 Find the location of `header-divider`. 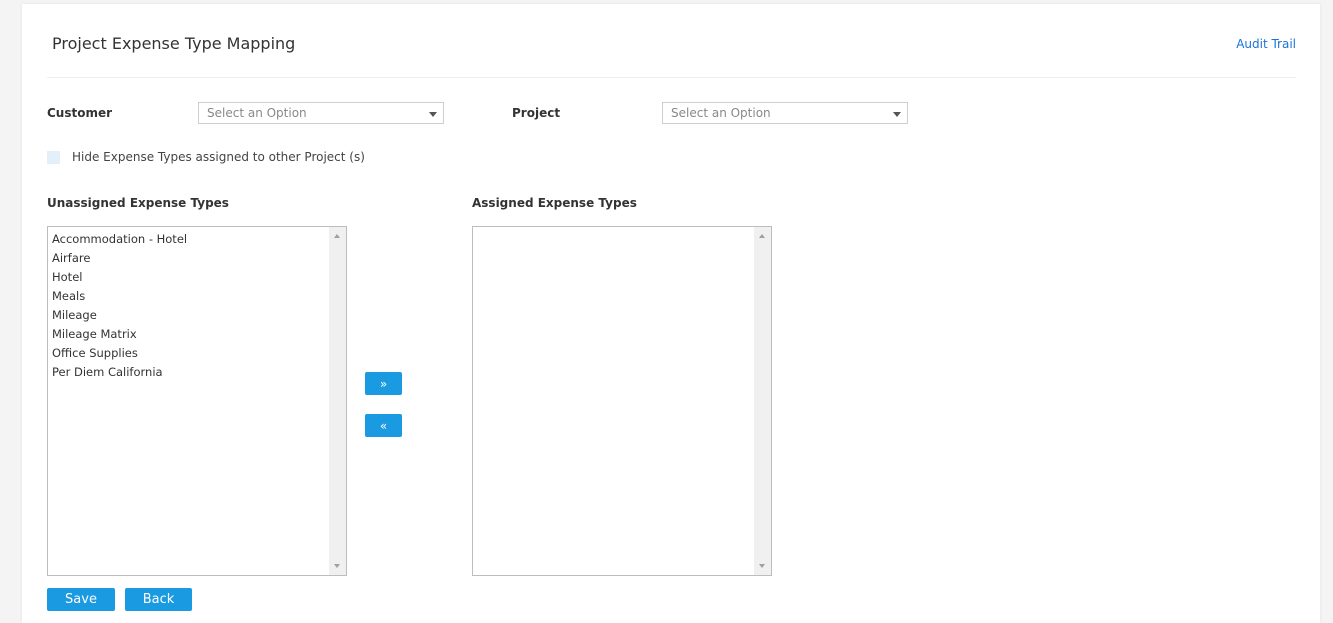

header-divider is located at coordinates (671, 77).